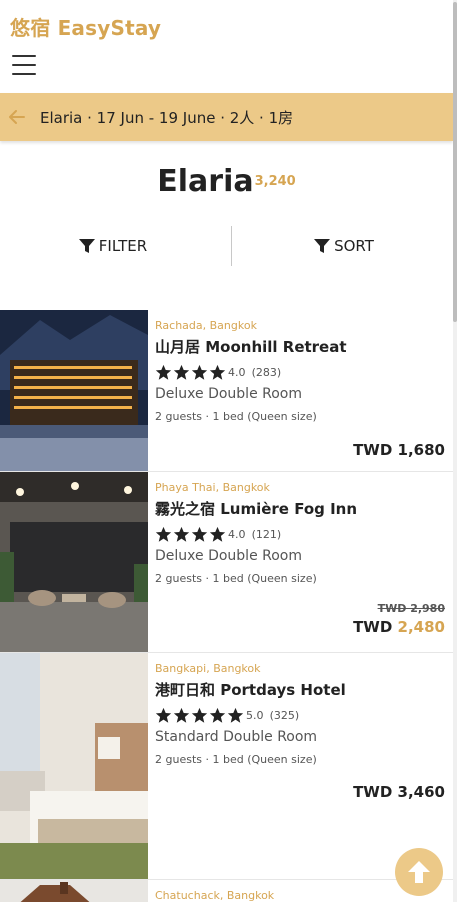 Image resolution: width=457 pixels, height=902 pixels. I want to click on price: TWD 3,460, so click(399, 792).